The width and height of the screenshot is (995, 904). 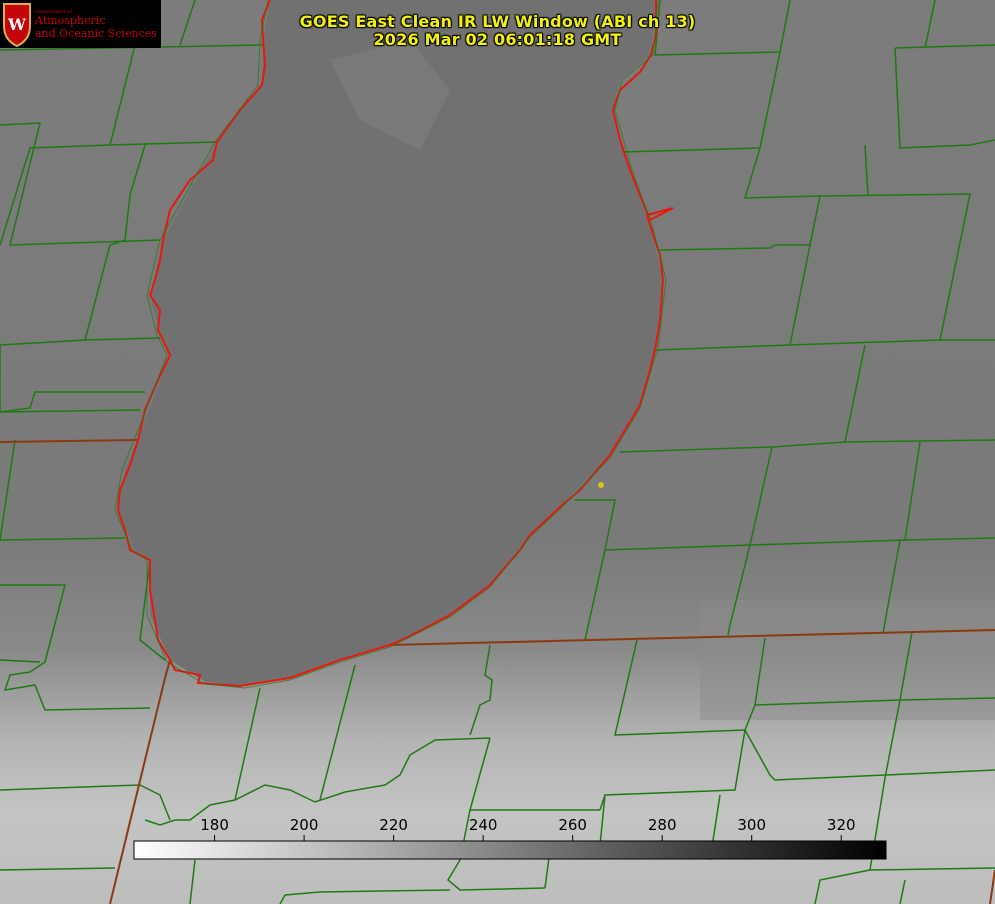 I want to click on colorbar-tick-label: 280, so click(x=662, y=825).